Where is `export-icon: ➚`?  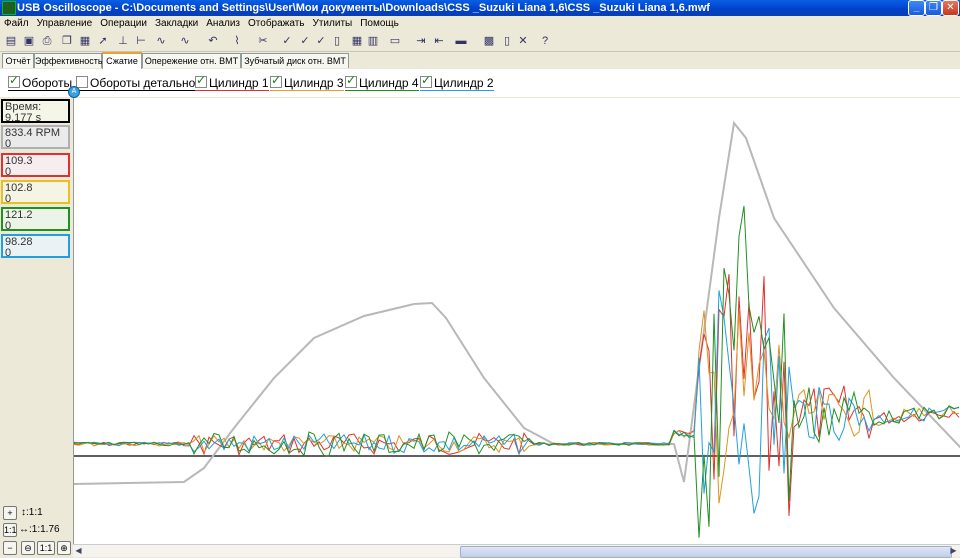
export-icon: ➚ is located at coordinates (103, 41).